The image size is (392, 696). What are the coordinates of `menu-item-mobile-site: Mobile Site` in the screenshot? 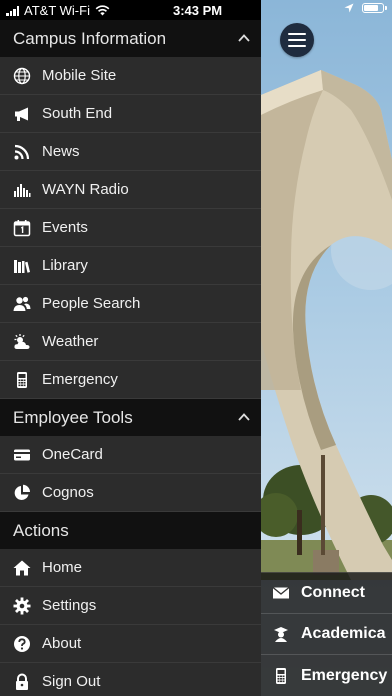 It's located at (130, 76).